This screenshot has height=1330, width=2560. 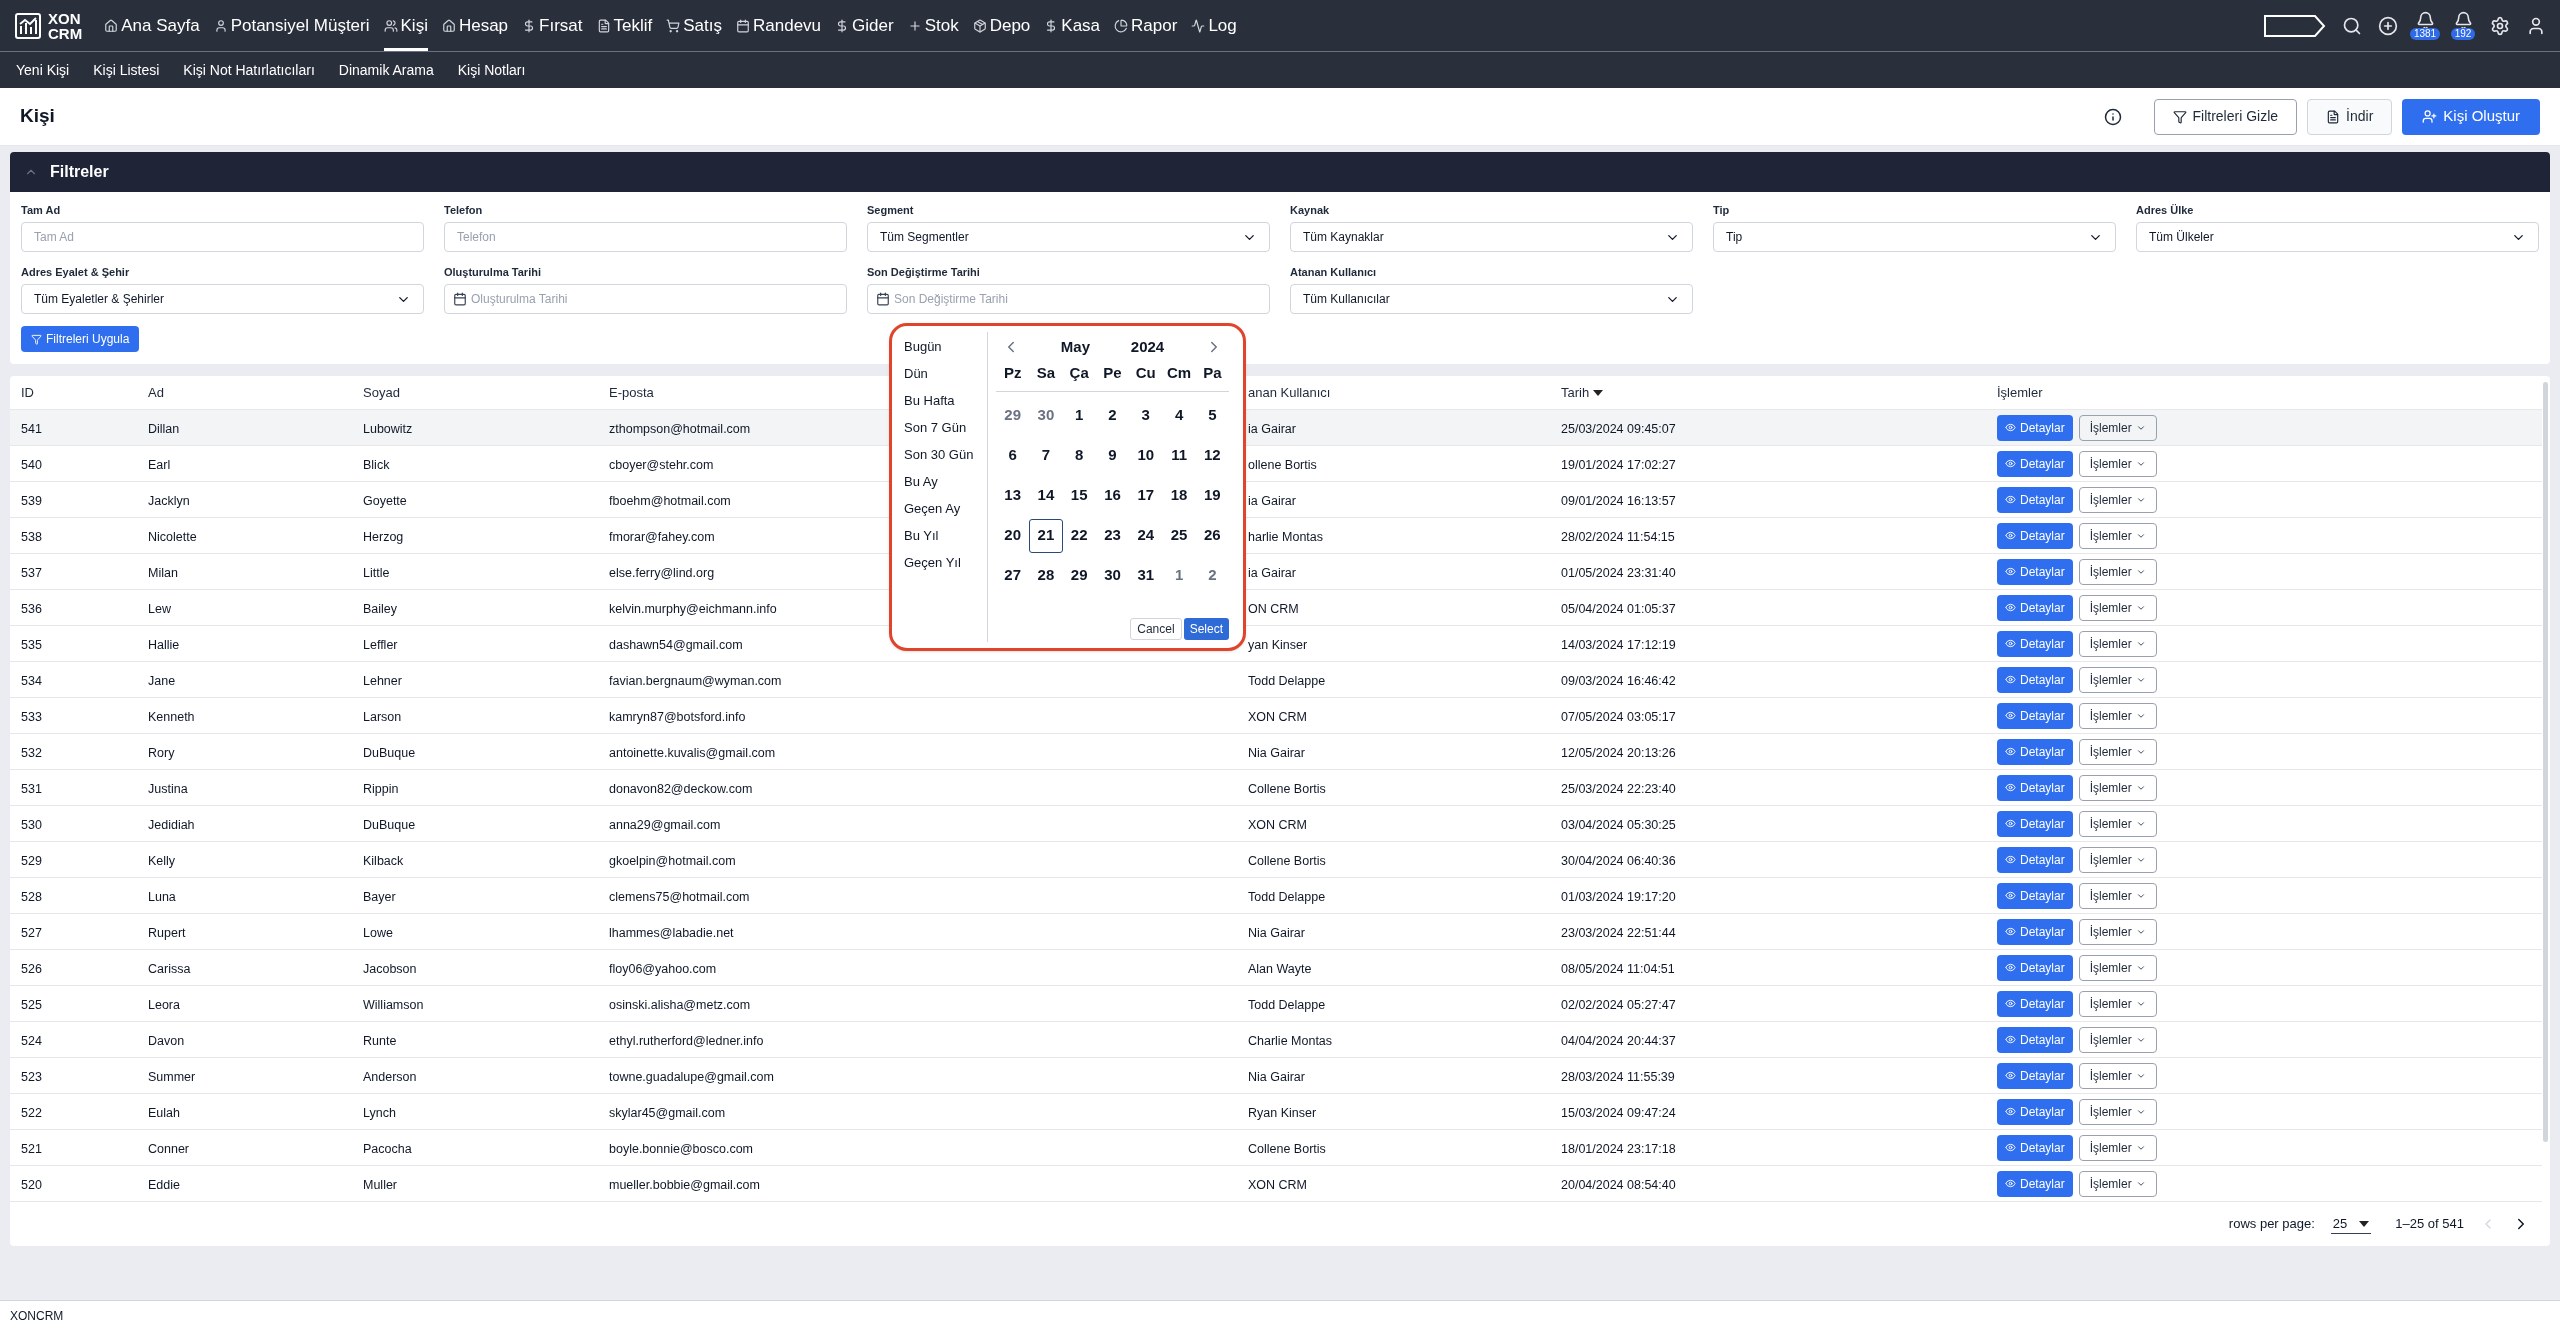 What do you see at coordinates (291, 25) in the screenshot?
I see `nav-item: Potansiyel Müşteri` at bounding box center [291, 25].